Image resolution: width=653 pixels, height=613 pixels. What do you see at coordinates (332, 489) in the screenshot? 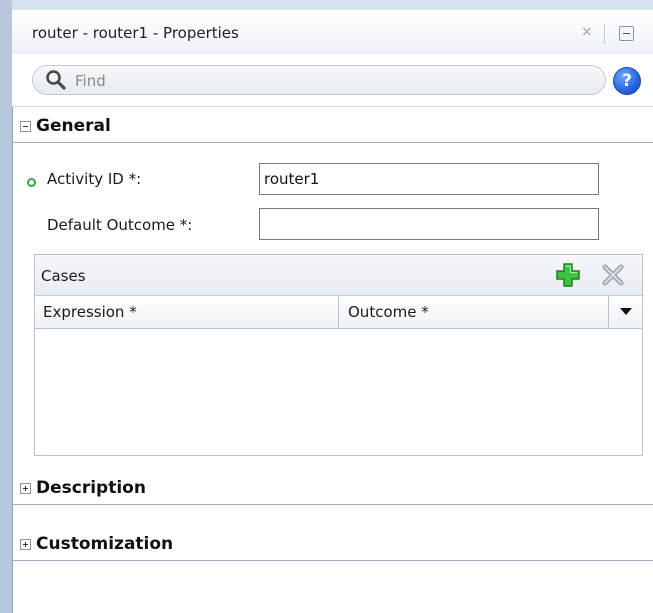
I see `section-description-header: Description` at bounding box center [332, 489].